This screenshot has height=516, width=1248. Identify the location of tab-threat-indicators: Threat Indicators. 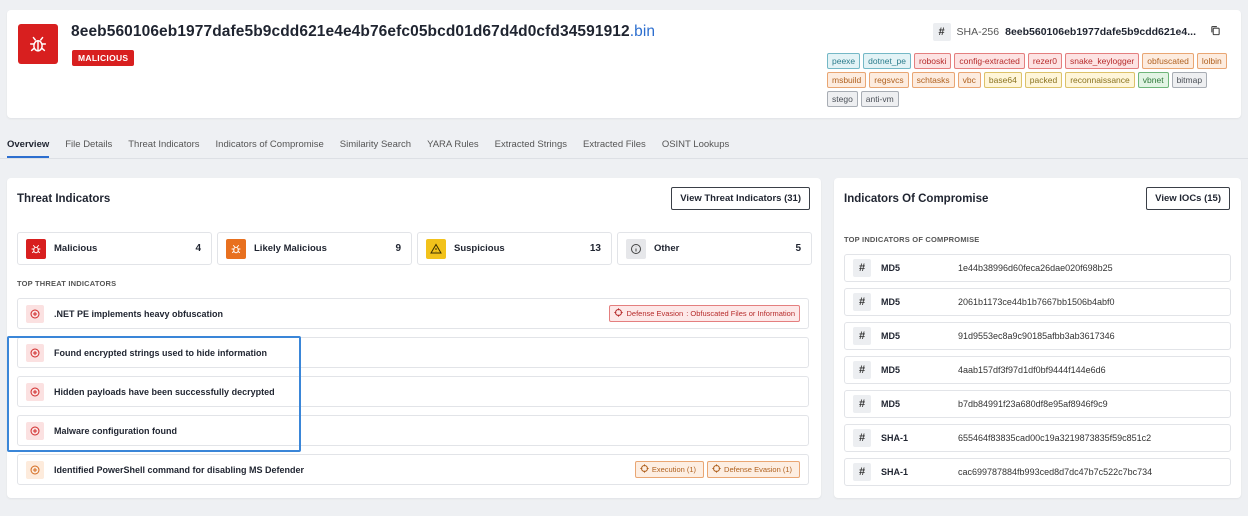
(163, 148).